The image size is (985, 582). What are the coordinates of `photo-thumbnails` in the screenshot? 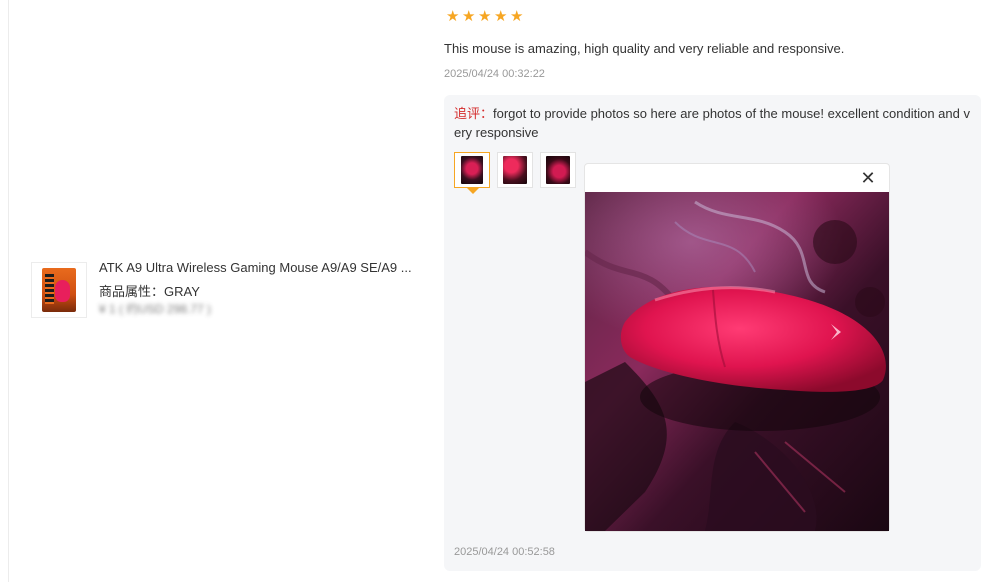 It's located at (515, 173).